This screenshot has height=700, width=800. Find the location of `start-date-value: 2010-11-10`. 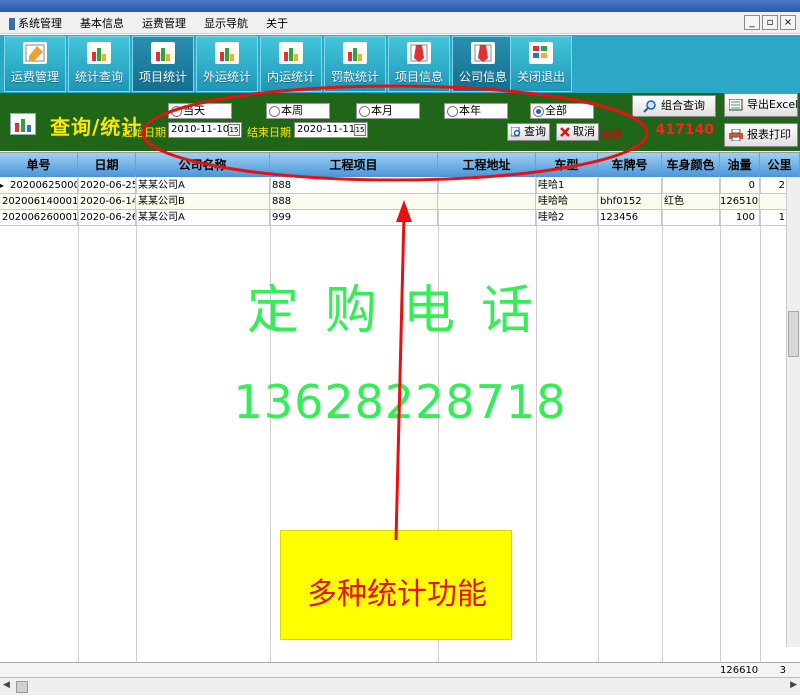

start-date-value: 2010-11-10 is located at coordinates (200, 129).